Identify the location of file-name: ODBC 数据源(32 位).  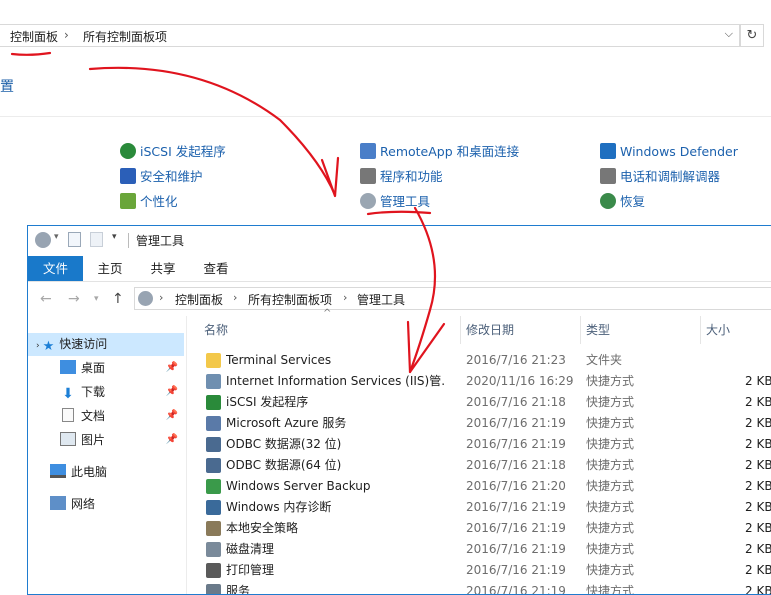
(284, 444).